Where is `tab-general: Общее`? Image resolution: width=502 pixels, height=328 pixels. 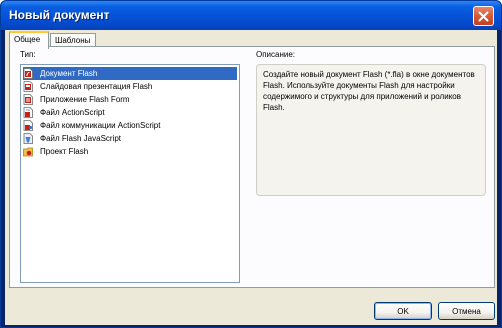
tab-general: Общее is located at coordinates (29, 40).